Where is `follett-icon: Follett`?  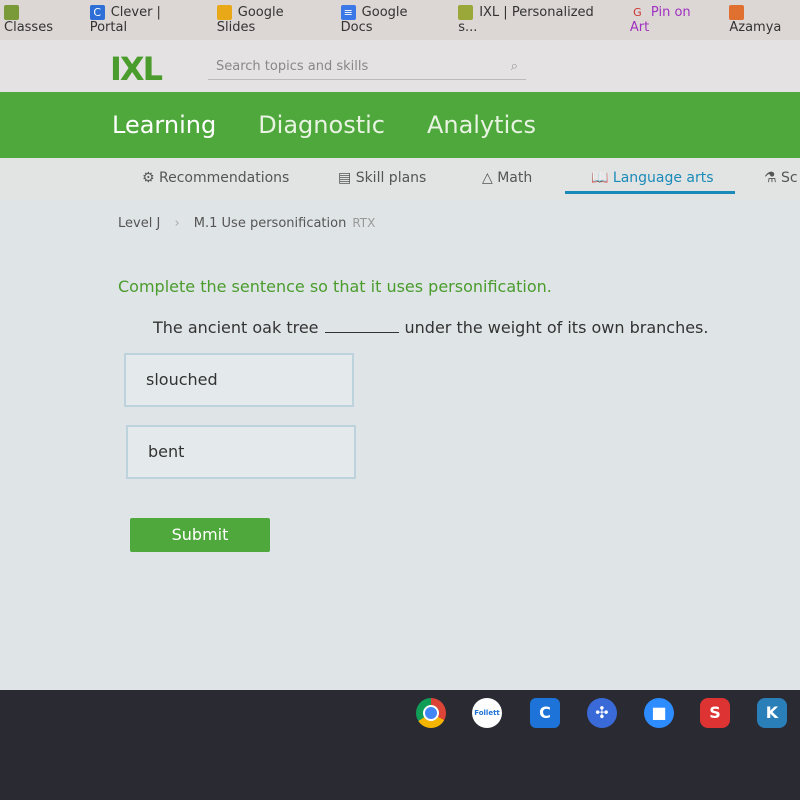 follett-icon: Follett is located at coordinates (487, 713).